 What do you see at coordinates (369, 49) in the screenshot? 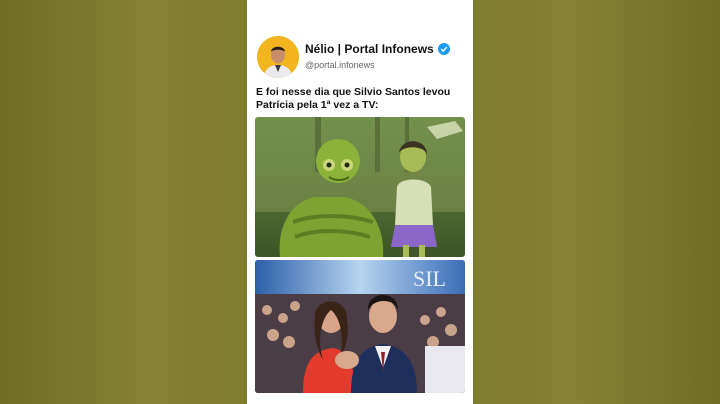
I see `author-name: Nélio | Portal Infonews` at bounding box center [369, 49].